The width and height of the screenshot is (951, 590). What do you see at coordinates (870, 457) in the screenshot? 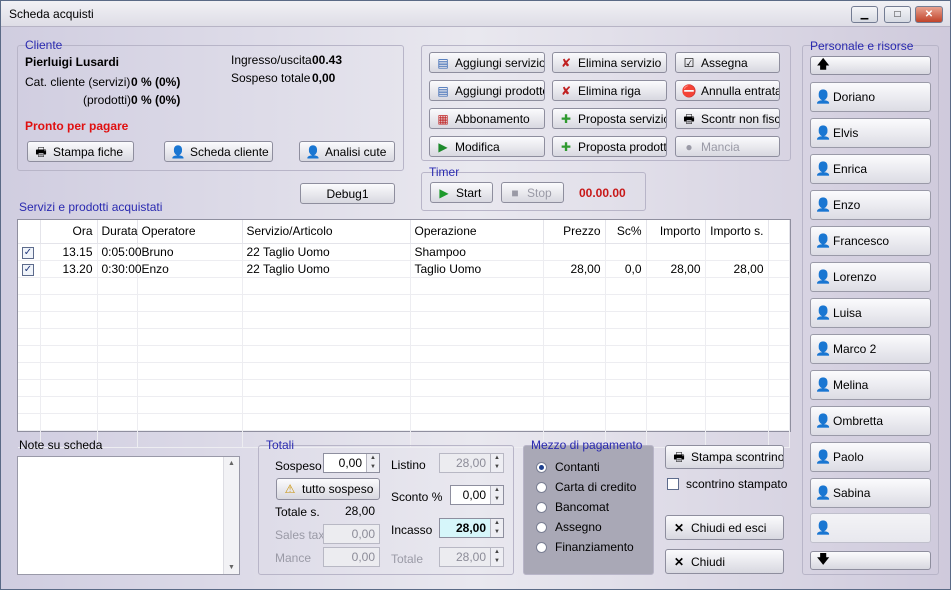
I see `staff-button: 👤 Paolo` at bounding box center [870, 457].